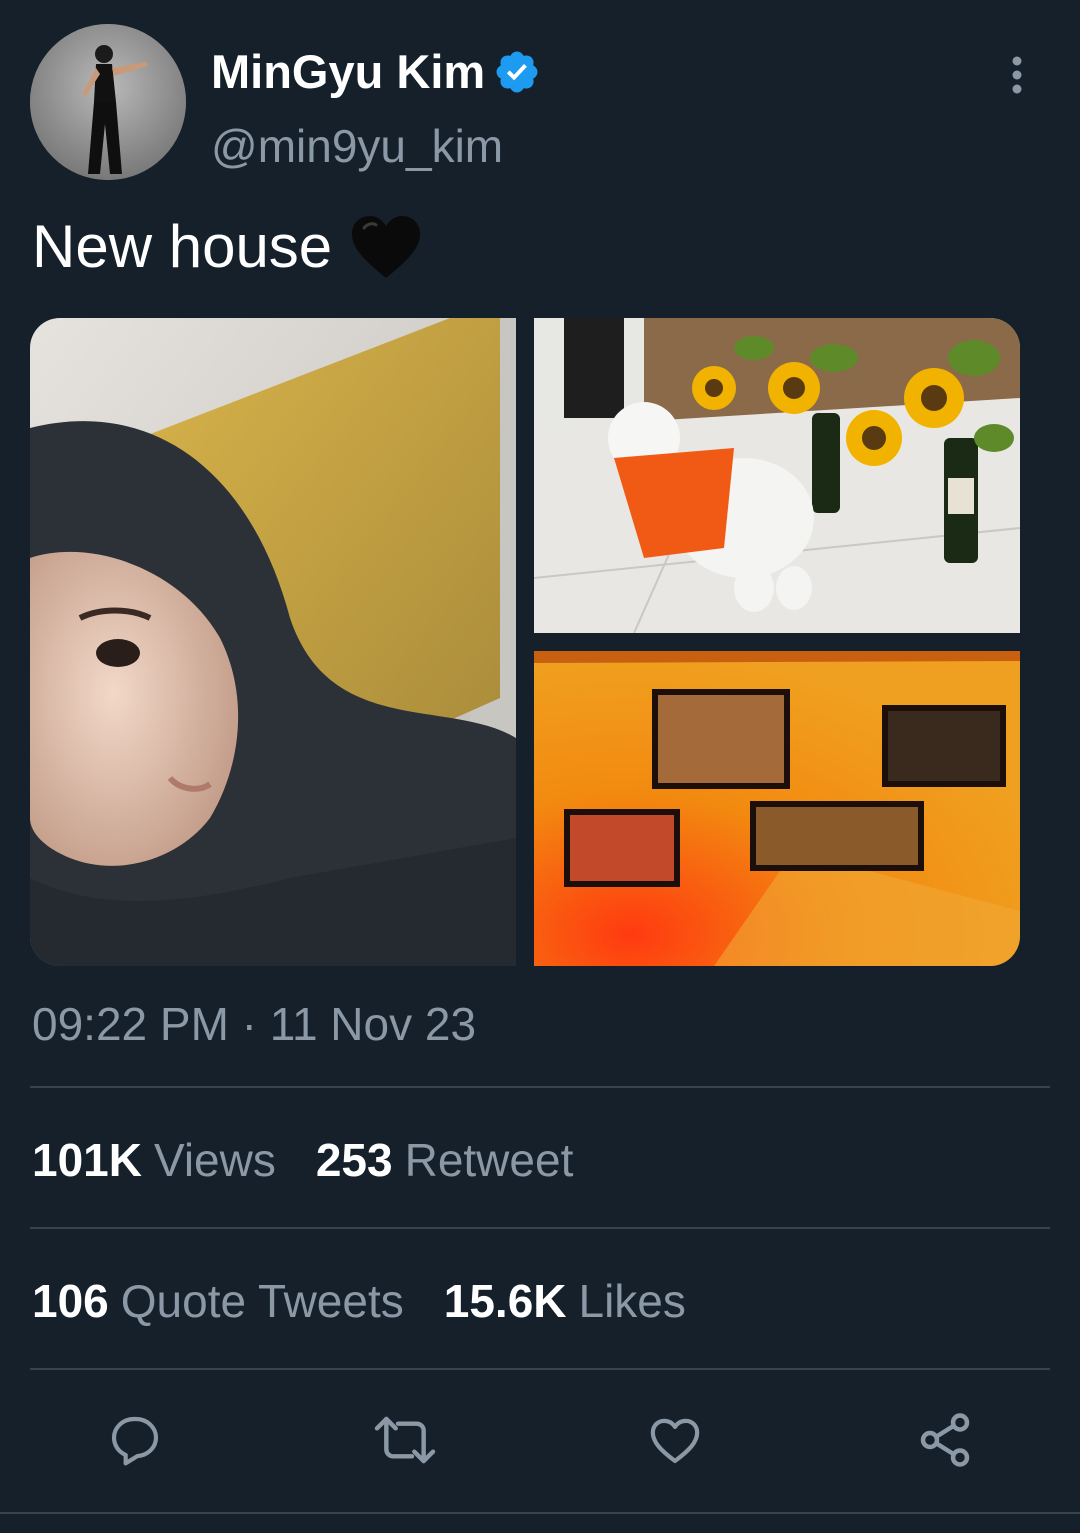 This screenshot has width=1080, height=1533. I want to click on views-label: Views, so click(214, 1160).